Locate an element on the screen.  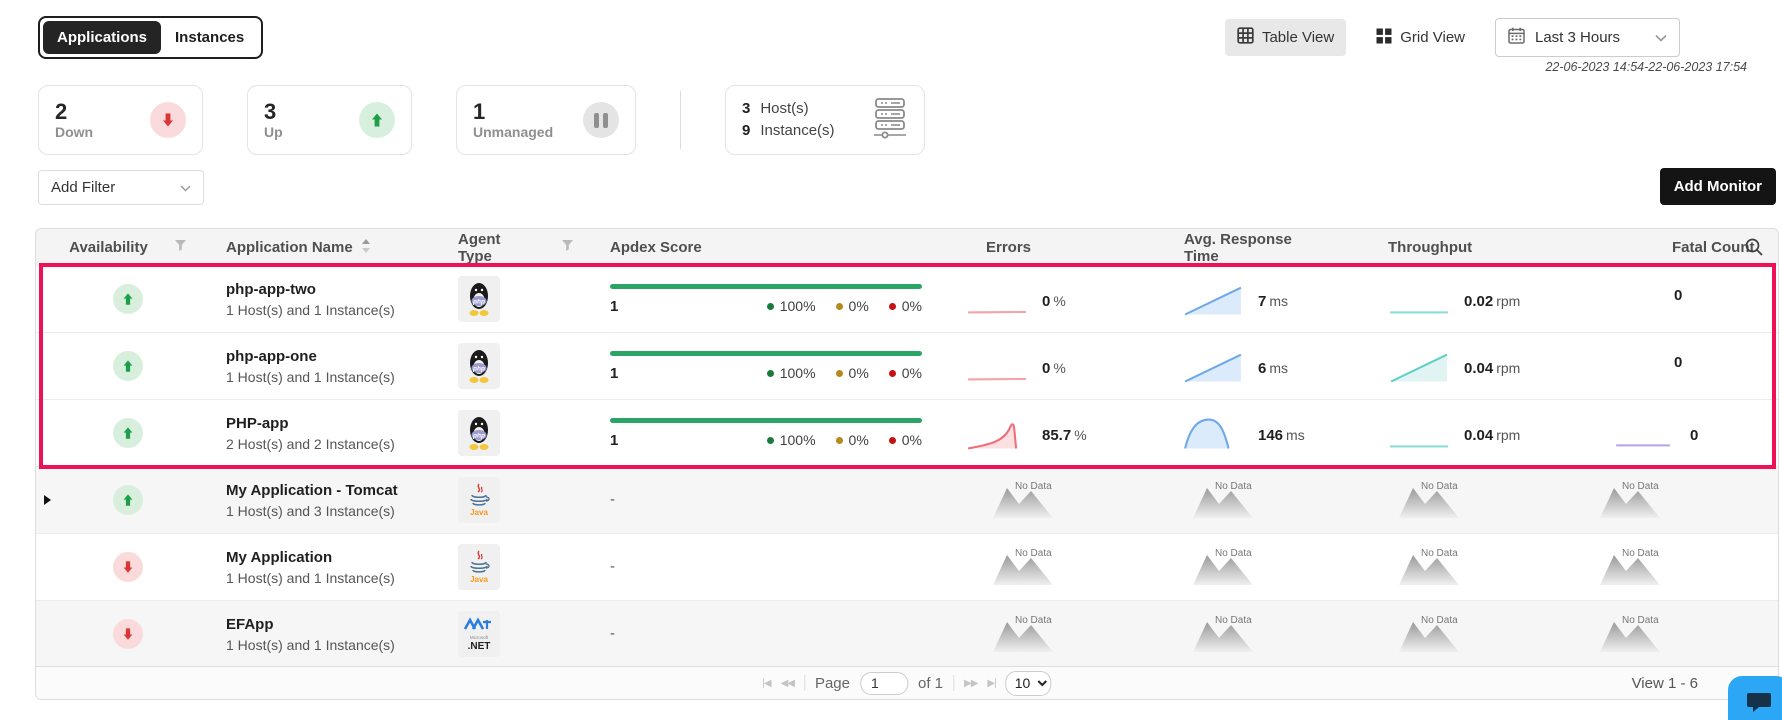
add-monitor-button: Add Monitor is located at coordinates (1717, 186).